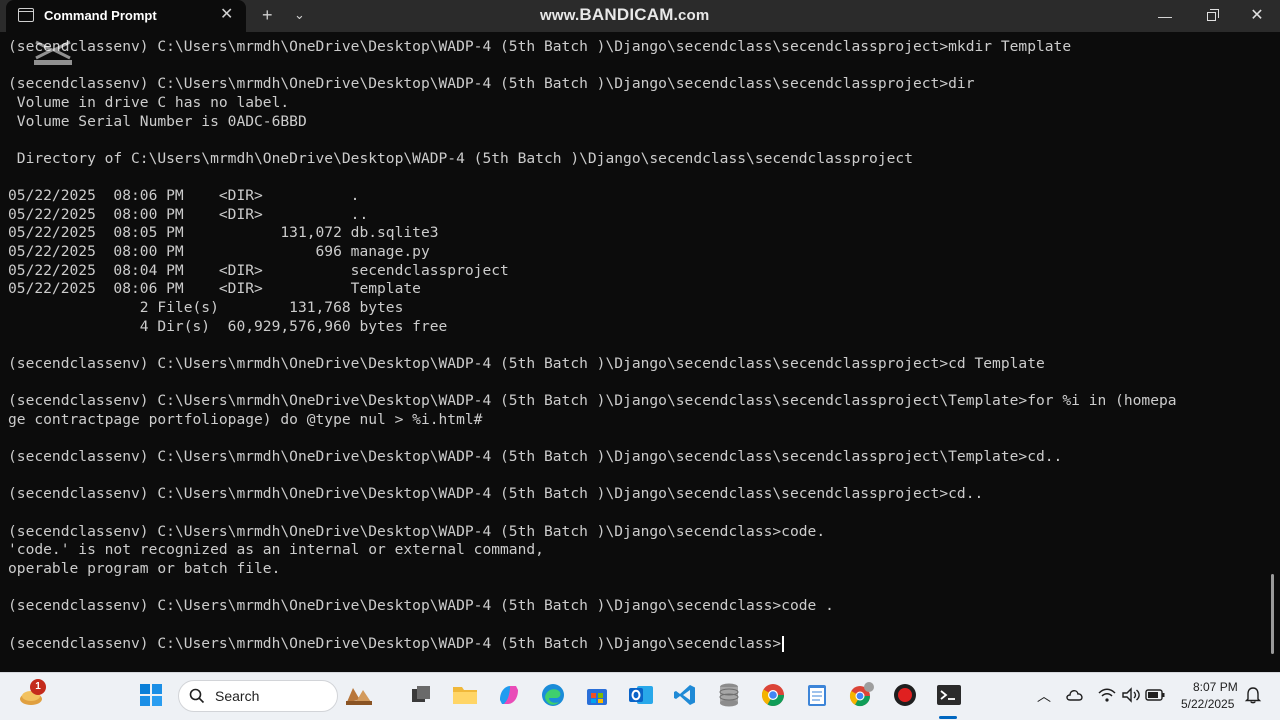 Image resolution: width=1280 pixels, height=720 pixels. Describe the element at coordinates (729, 695) in the screenshot. I see `database-icon` at that location.